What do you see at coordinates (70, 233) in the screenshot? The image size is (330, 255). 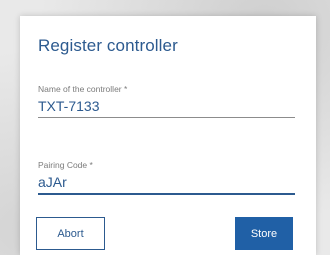 I see `abort-button: Abort` at bounding box center [70, 233].